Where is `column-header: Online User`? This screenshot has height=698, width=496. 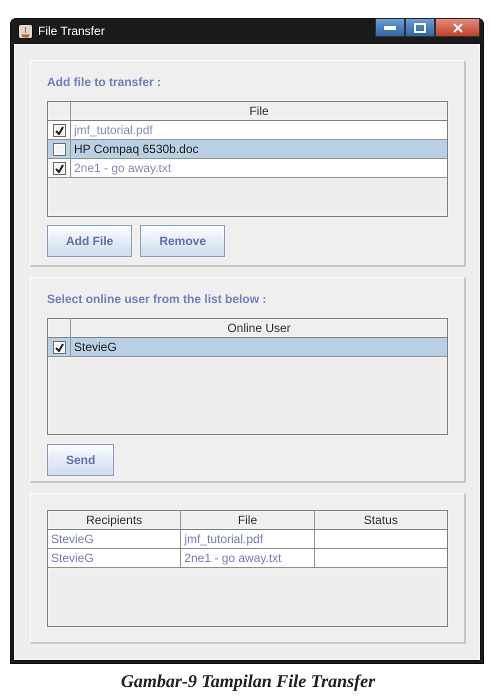 column-header: Online User is located at coordinates (258, 328).